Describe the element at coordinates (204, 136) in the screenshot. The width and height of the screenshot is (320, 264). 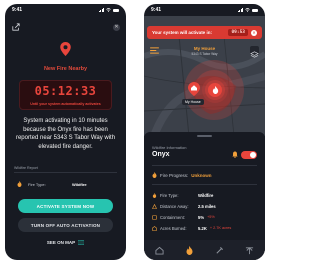
I see `sheet-drag-handle` at that location.